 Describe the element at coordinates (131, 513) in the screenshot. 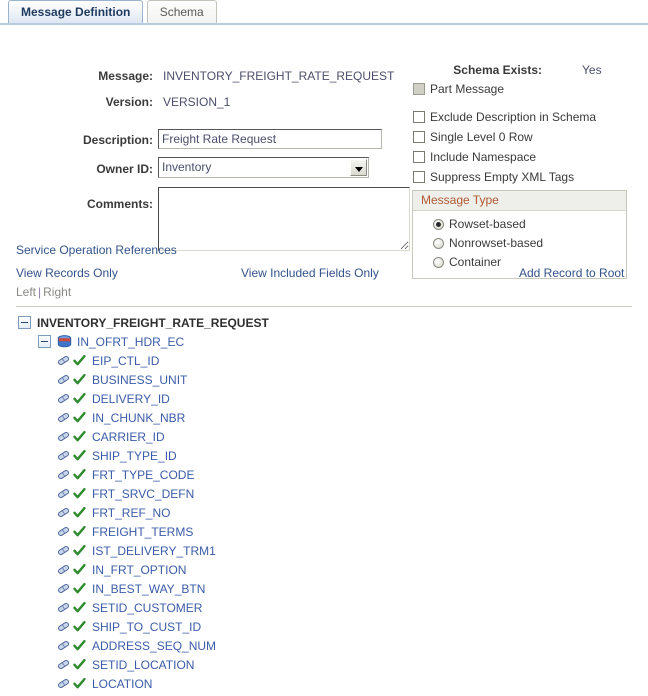

I see `tree-node-field-label: FRT_REF_NO` at that location.